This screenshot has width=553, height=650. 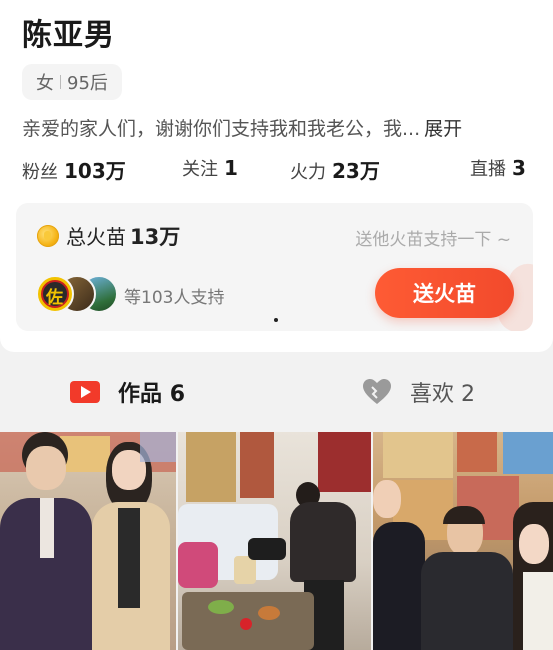 I want to click on profile-tag: 女 95后, so click(x=72, y=82).